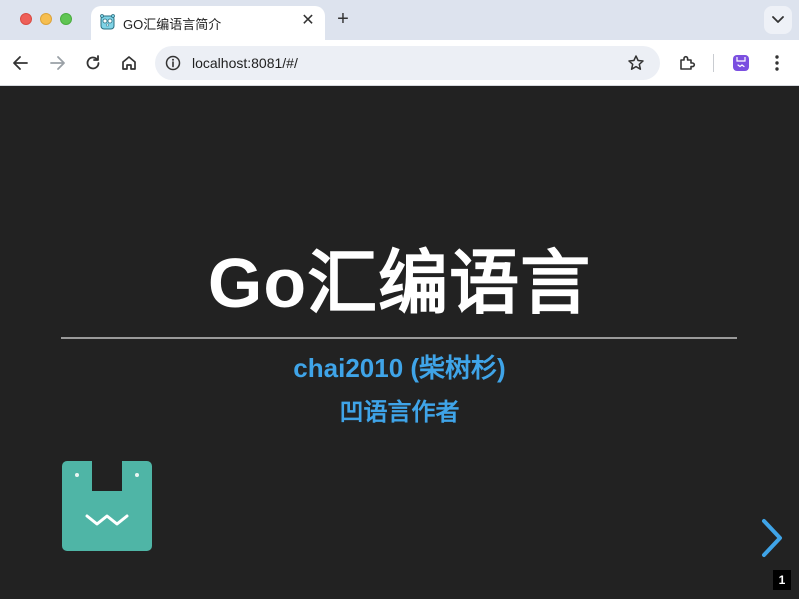  Describe the element at coordinates (636, 63) in the screenshot. I see `bookmark-star-icon` at that location.